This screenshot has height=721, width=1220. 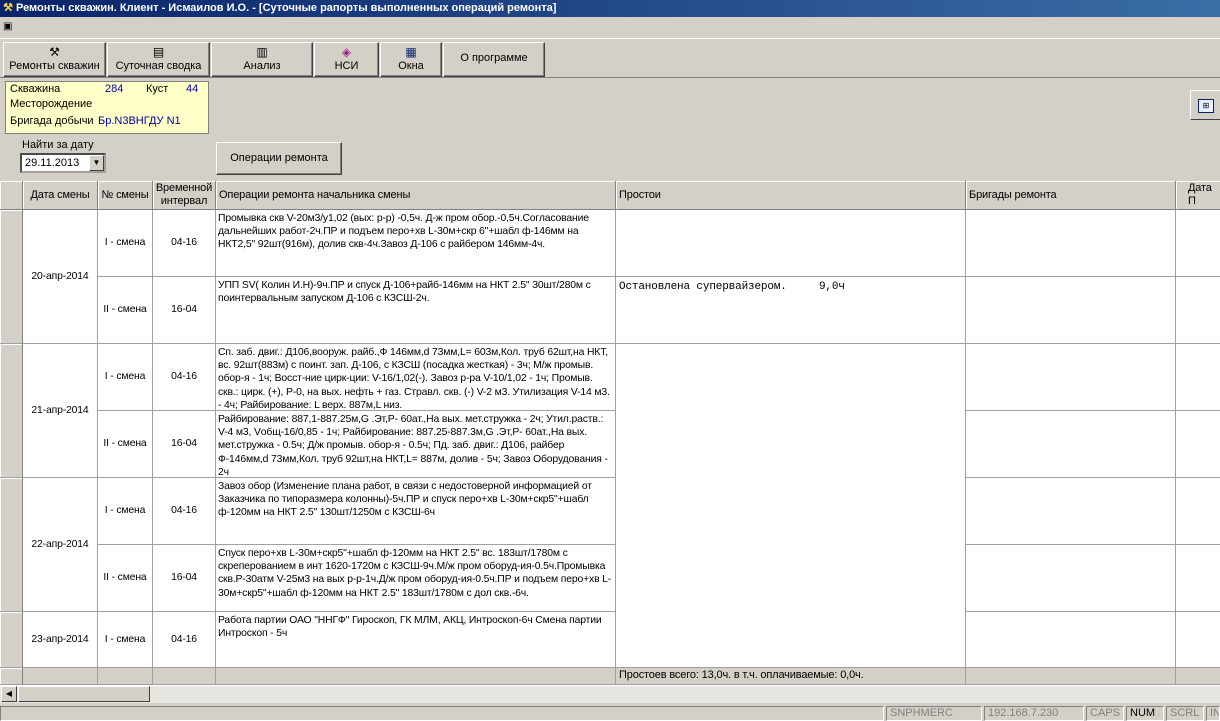 What do you see at coordinates (114, 89) in the screenshot?
I see `well-value: 284` at bounding box center [114, 89].